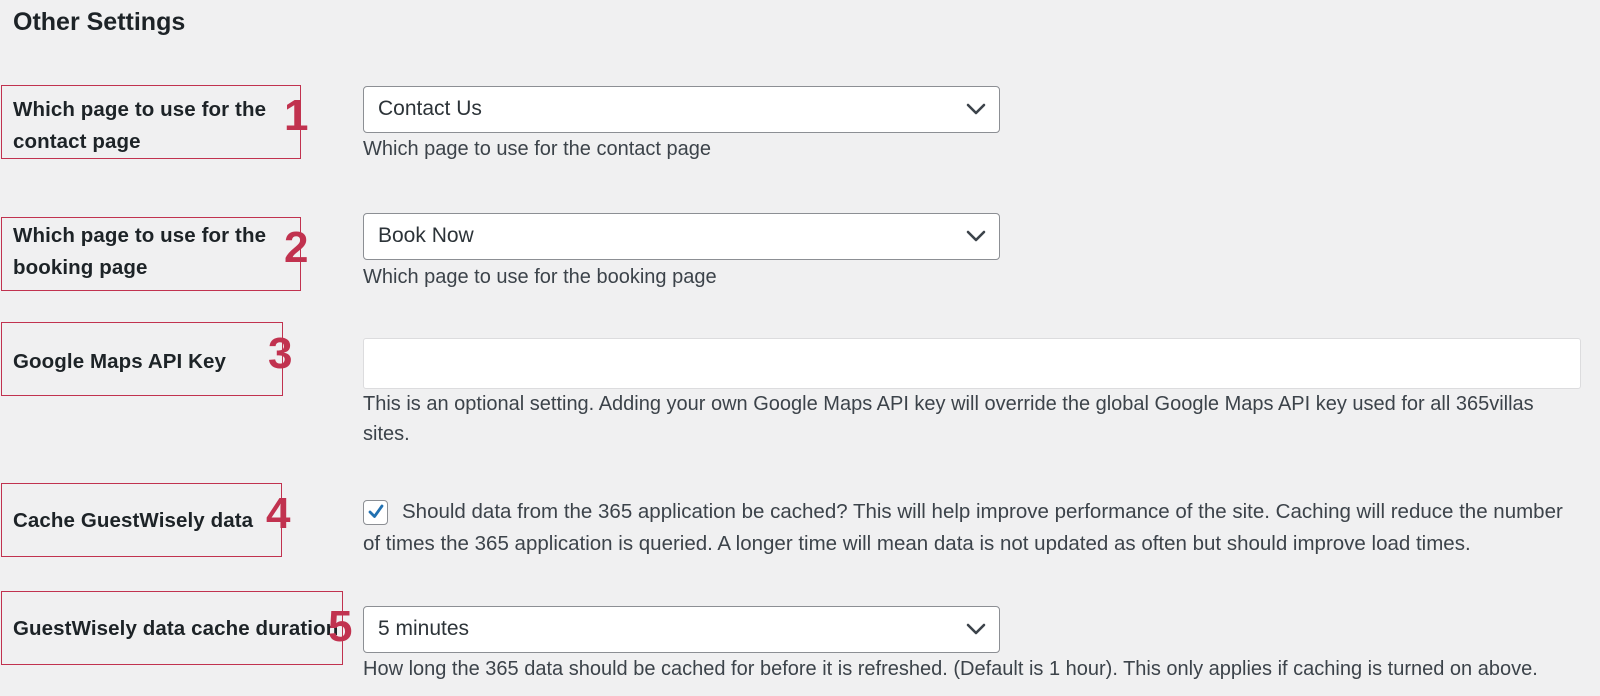 This screenshot has height=696, width=1600. Describe the element at coordinates (139, 252) in the screenshot. I see `booking-page-label: Which page to use for the booking page` at that location.